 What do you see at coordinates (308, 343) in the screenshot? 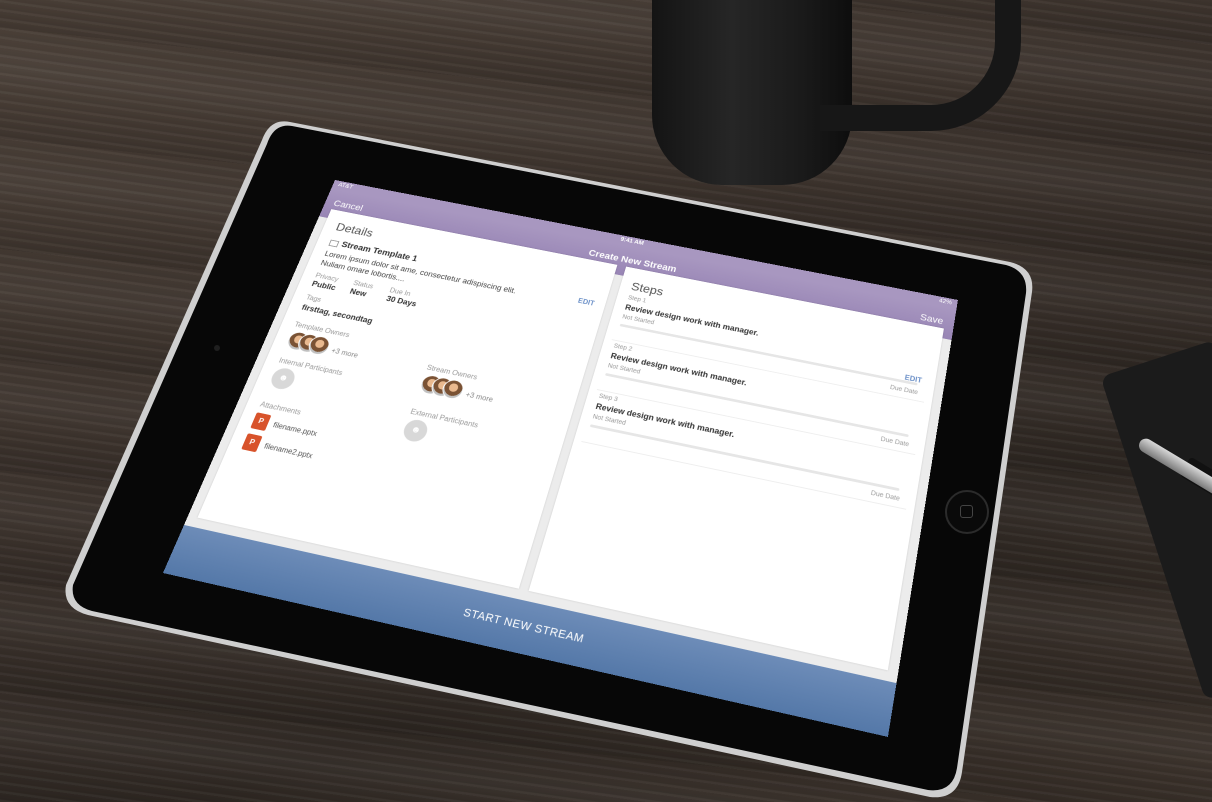
I see `template-owners-avatars` at bounding box center [308, 343].